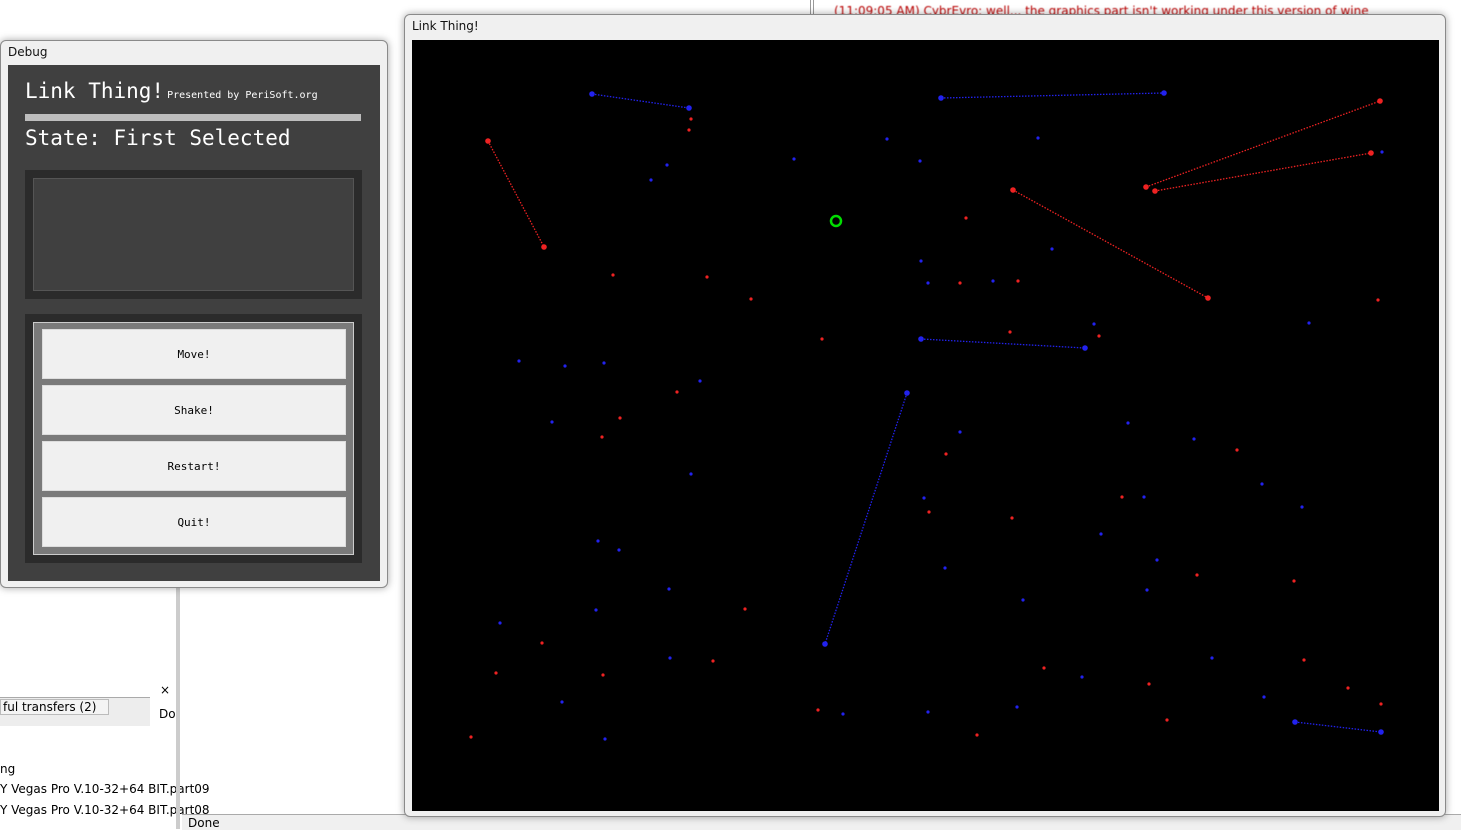 Image resolution: width=1461 pixels, height=830 pixels. Describe the element at coordinates (165, 690) in the screenshot. I see `close-icon: ×` at that location.